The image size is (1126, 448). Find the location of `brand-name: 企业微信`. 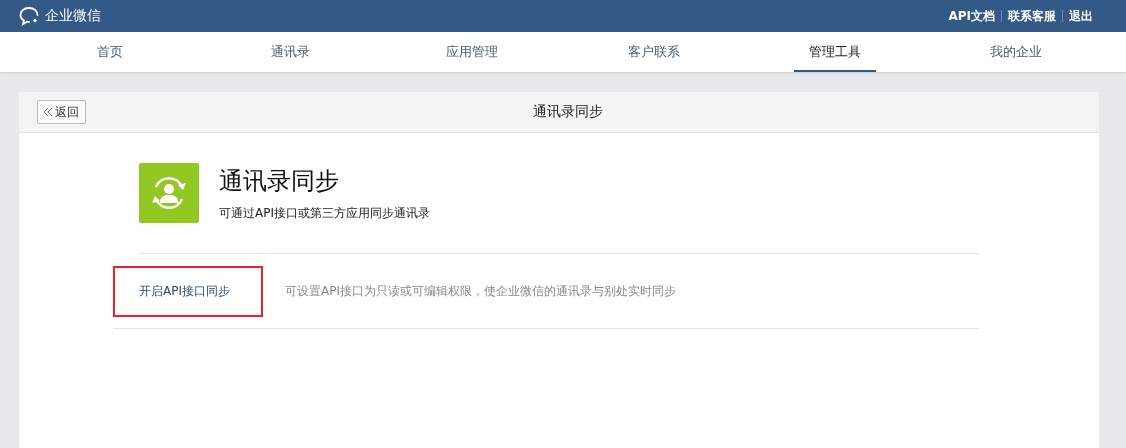

brand-name: 企业微信 is located at coordinates (73, 16).